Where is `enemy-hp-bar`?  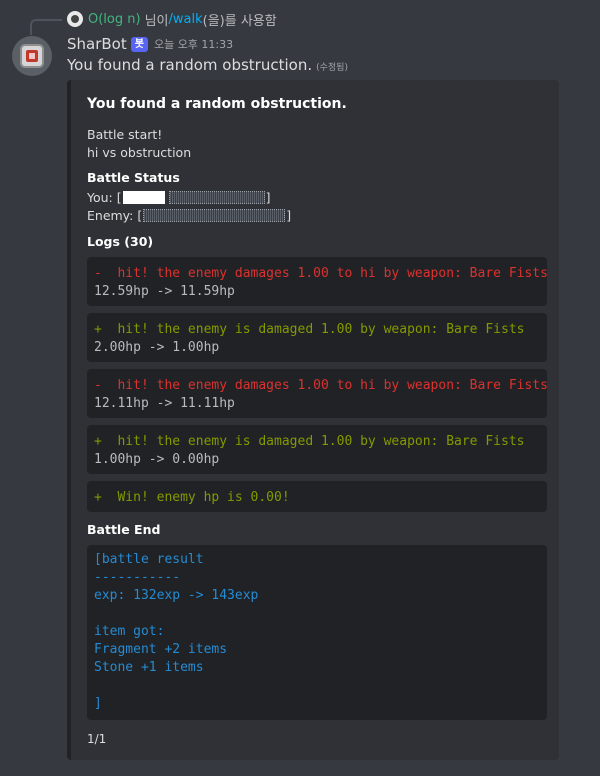
enemy-hp-bar is located at coordinates (214, 215).